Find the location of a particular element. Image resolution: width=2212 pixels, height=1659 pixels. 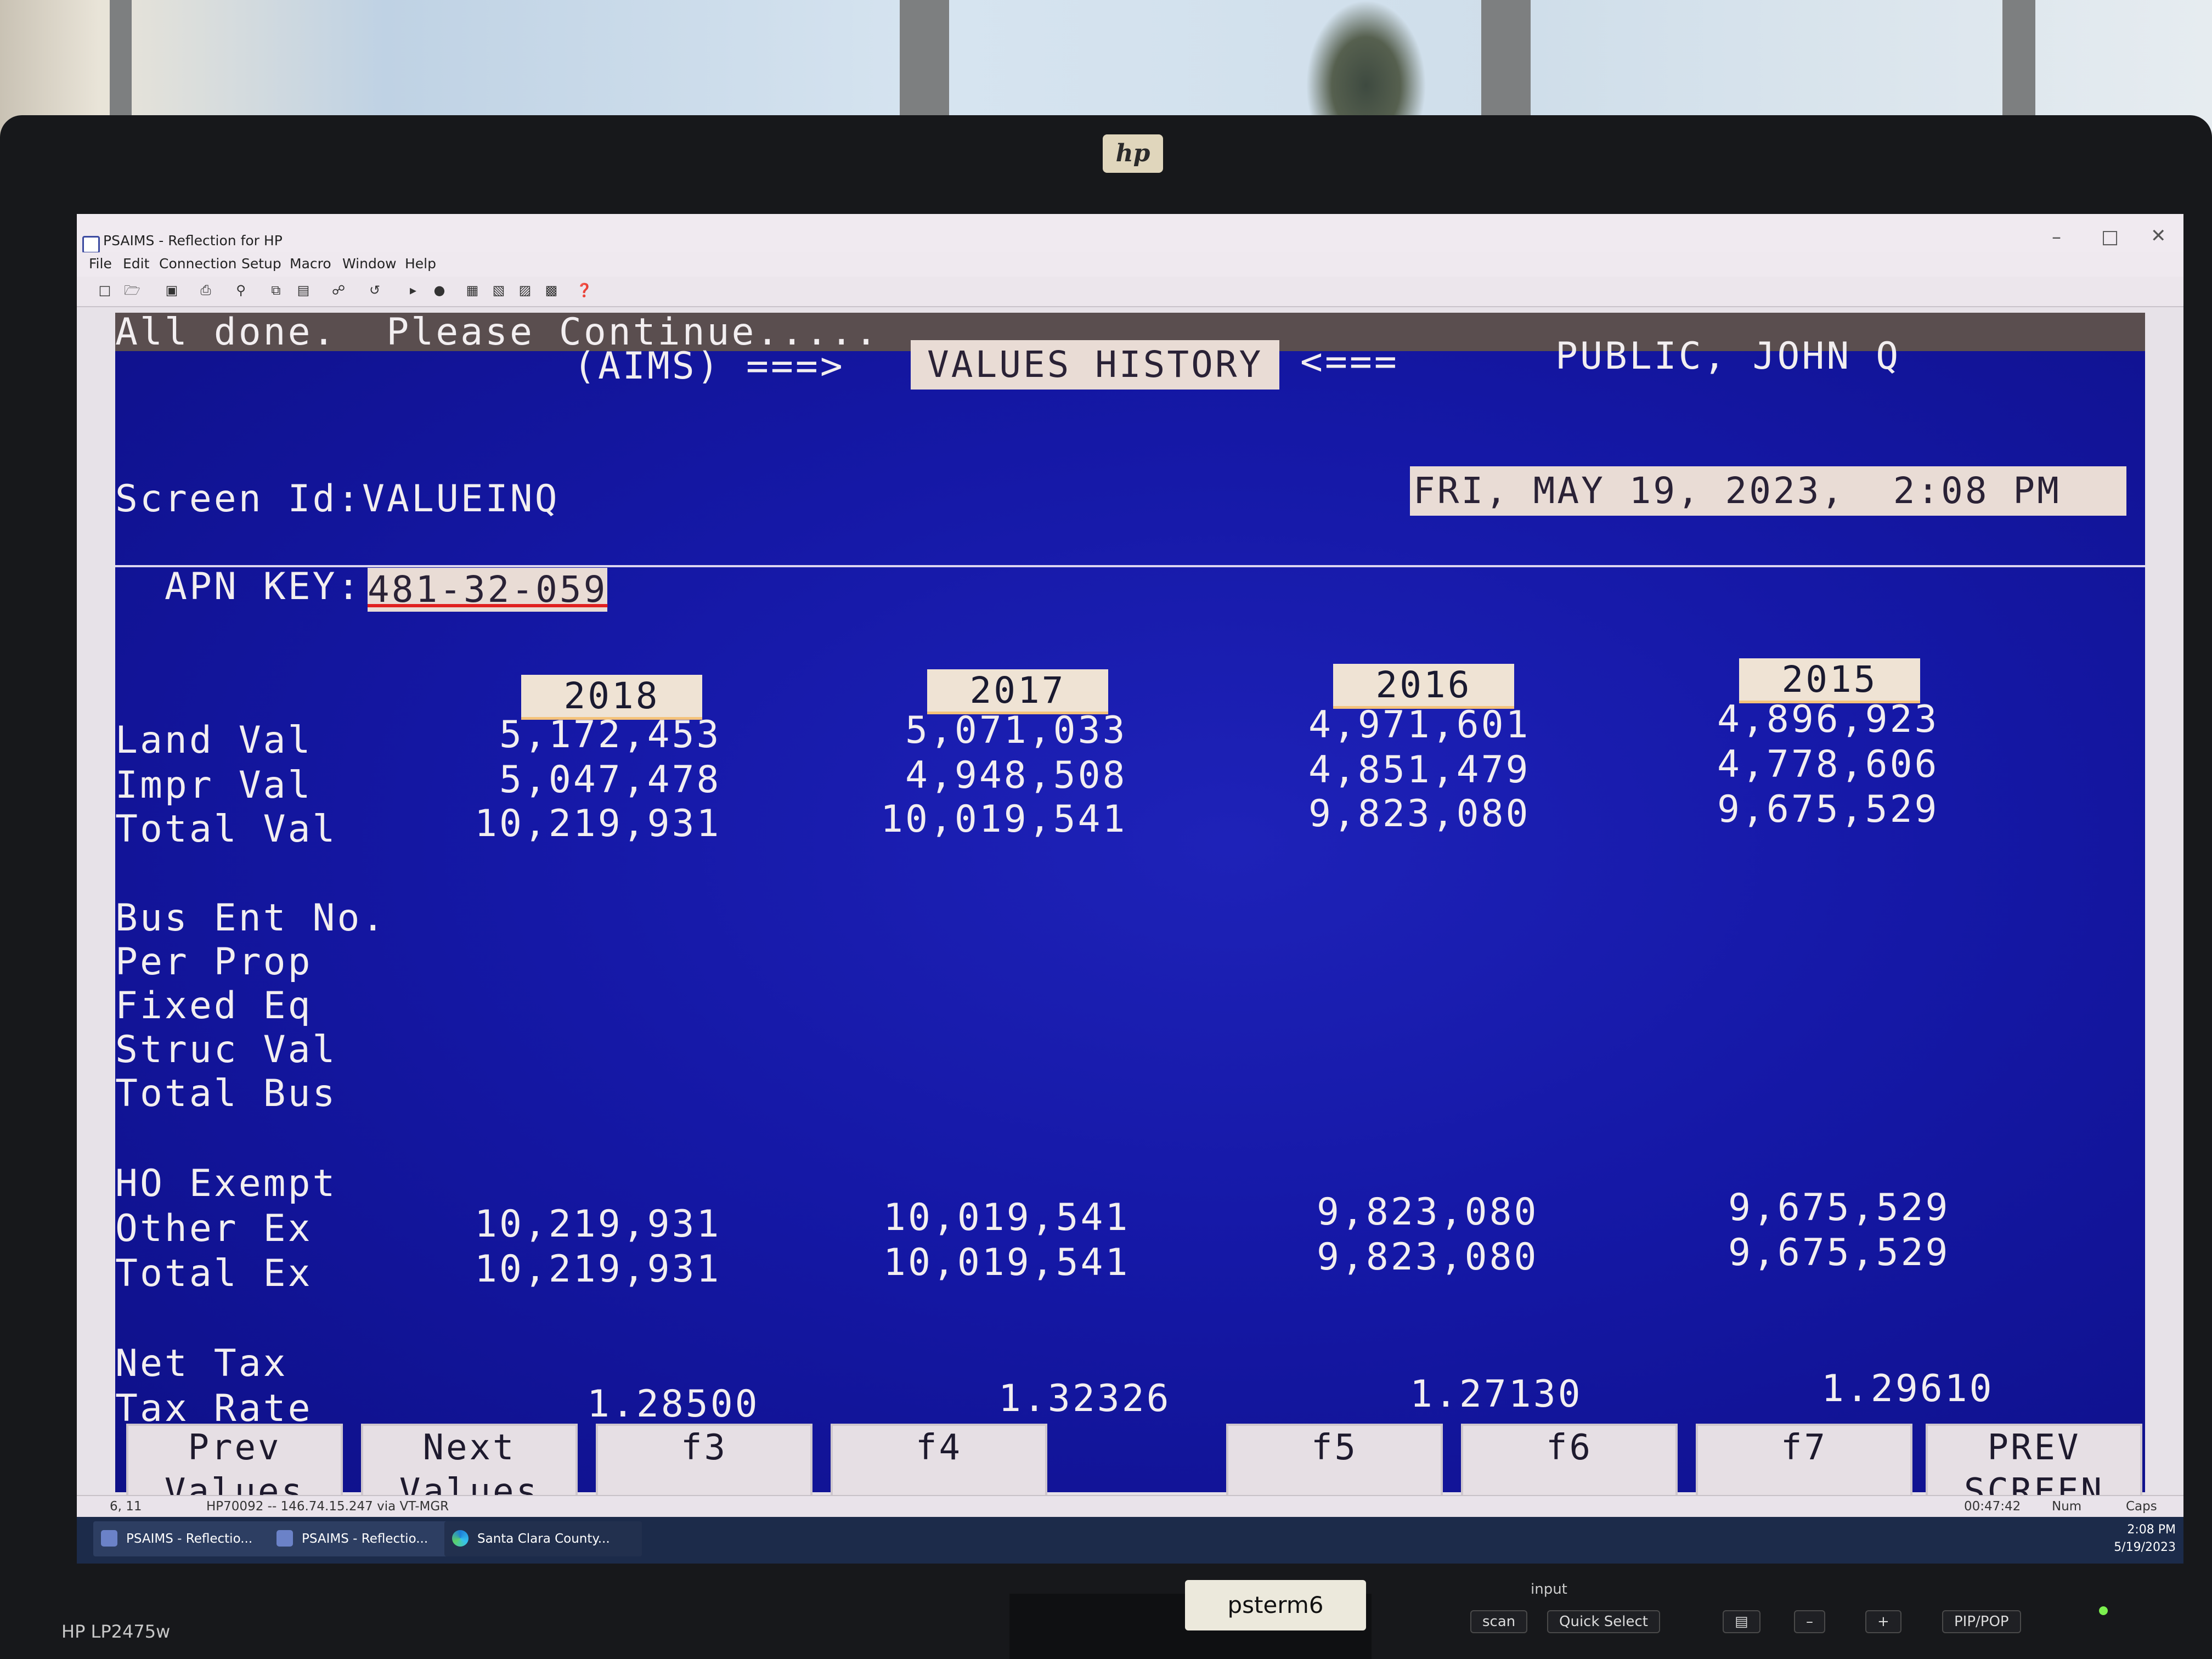

copy-icon: ⧉ is located at coordinates (276, 290).